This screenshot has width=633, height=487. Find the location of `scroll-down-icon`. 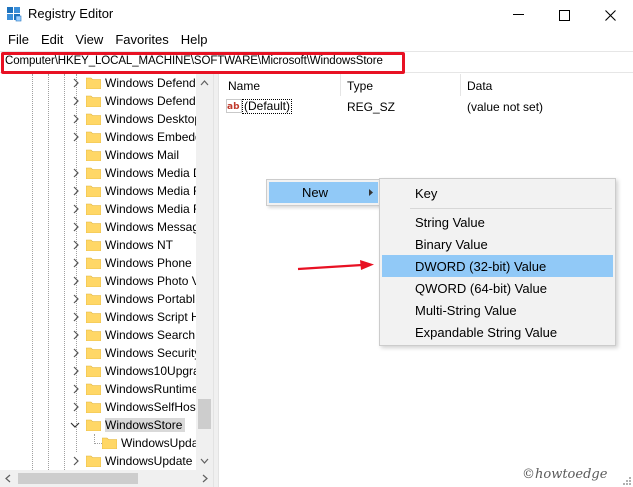

scroll-down-icon is located at coordinates (204, 461).